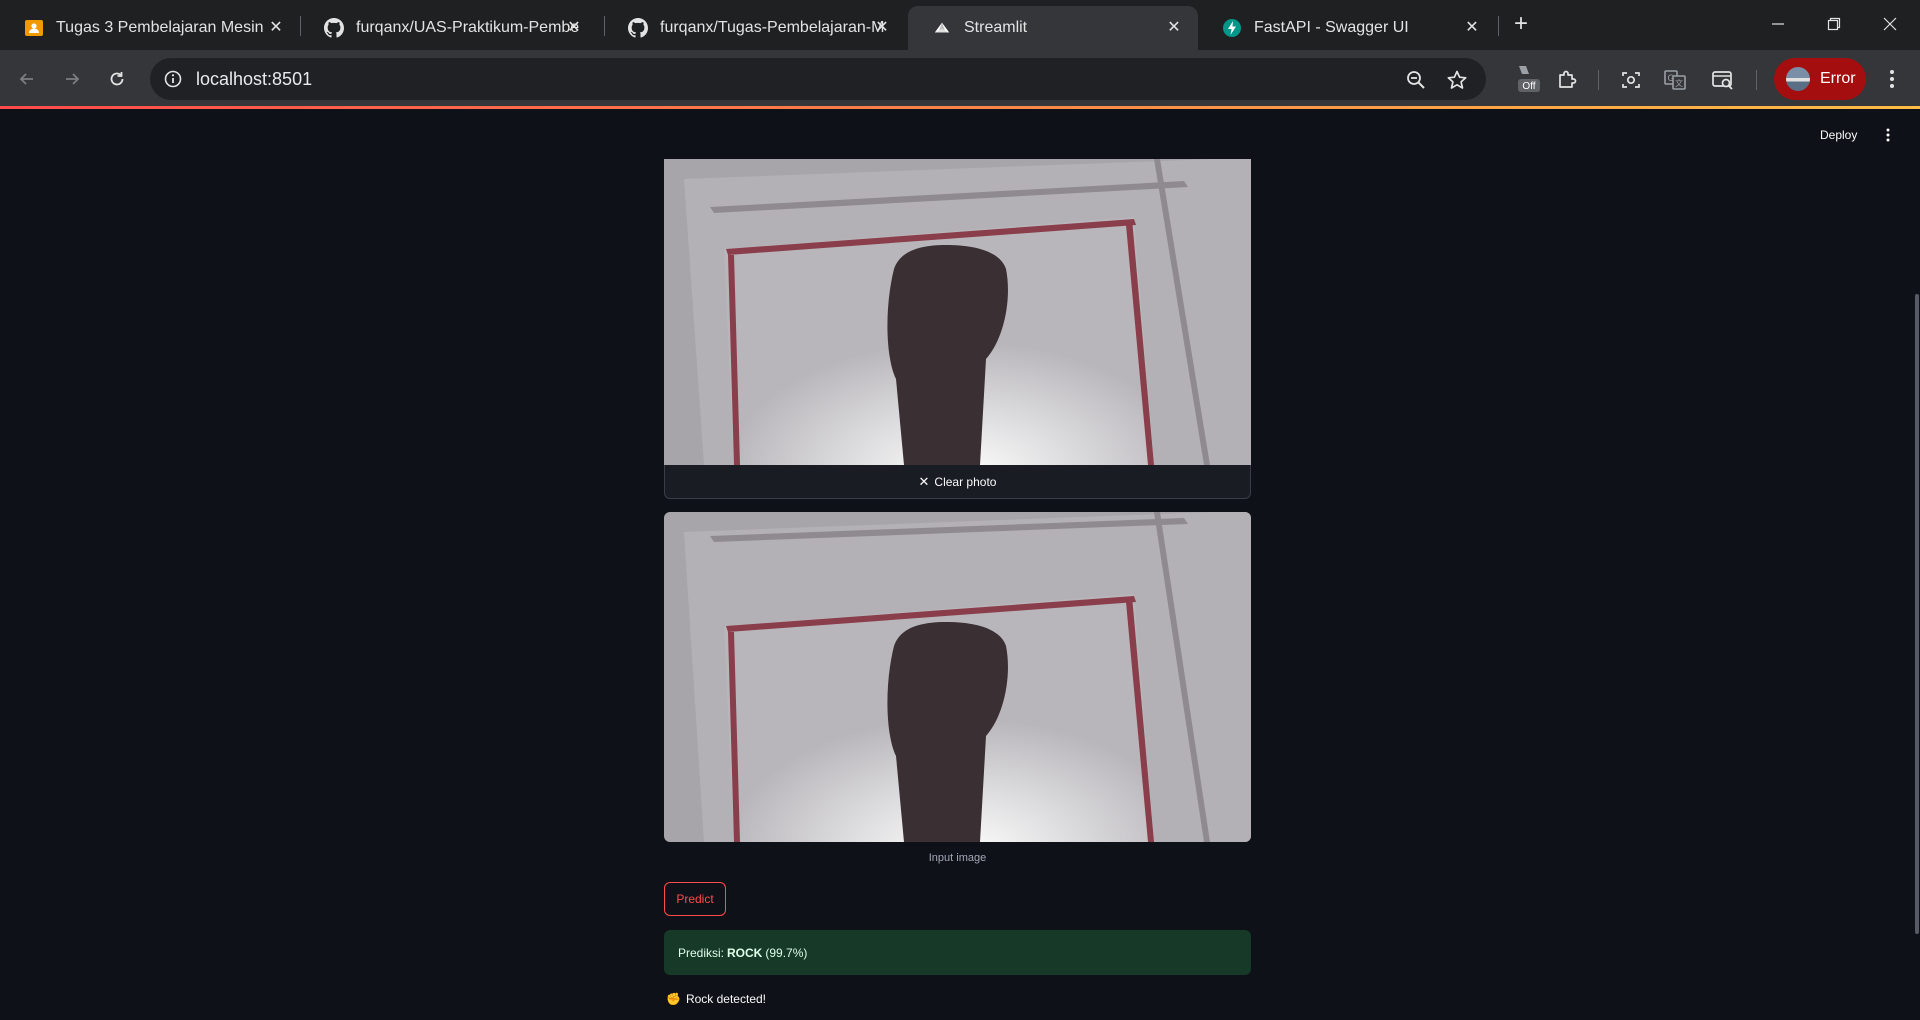 The image size is (1920, 1020). What do you see at coordinates (173, 79) in the screenshot?
I see `site-info-icon` at bounding box center [173, 79].